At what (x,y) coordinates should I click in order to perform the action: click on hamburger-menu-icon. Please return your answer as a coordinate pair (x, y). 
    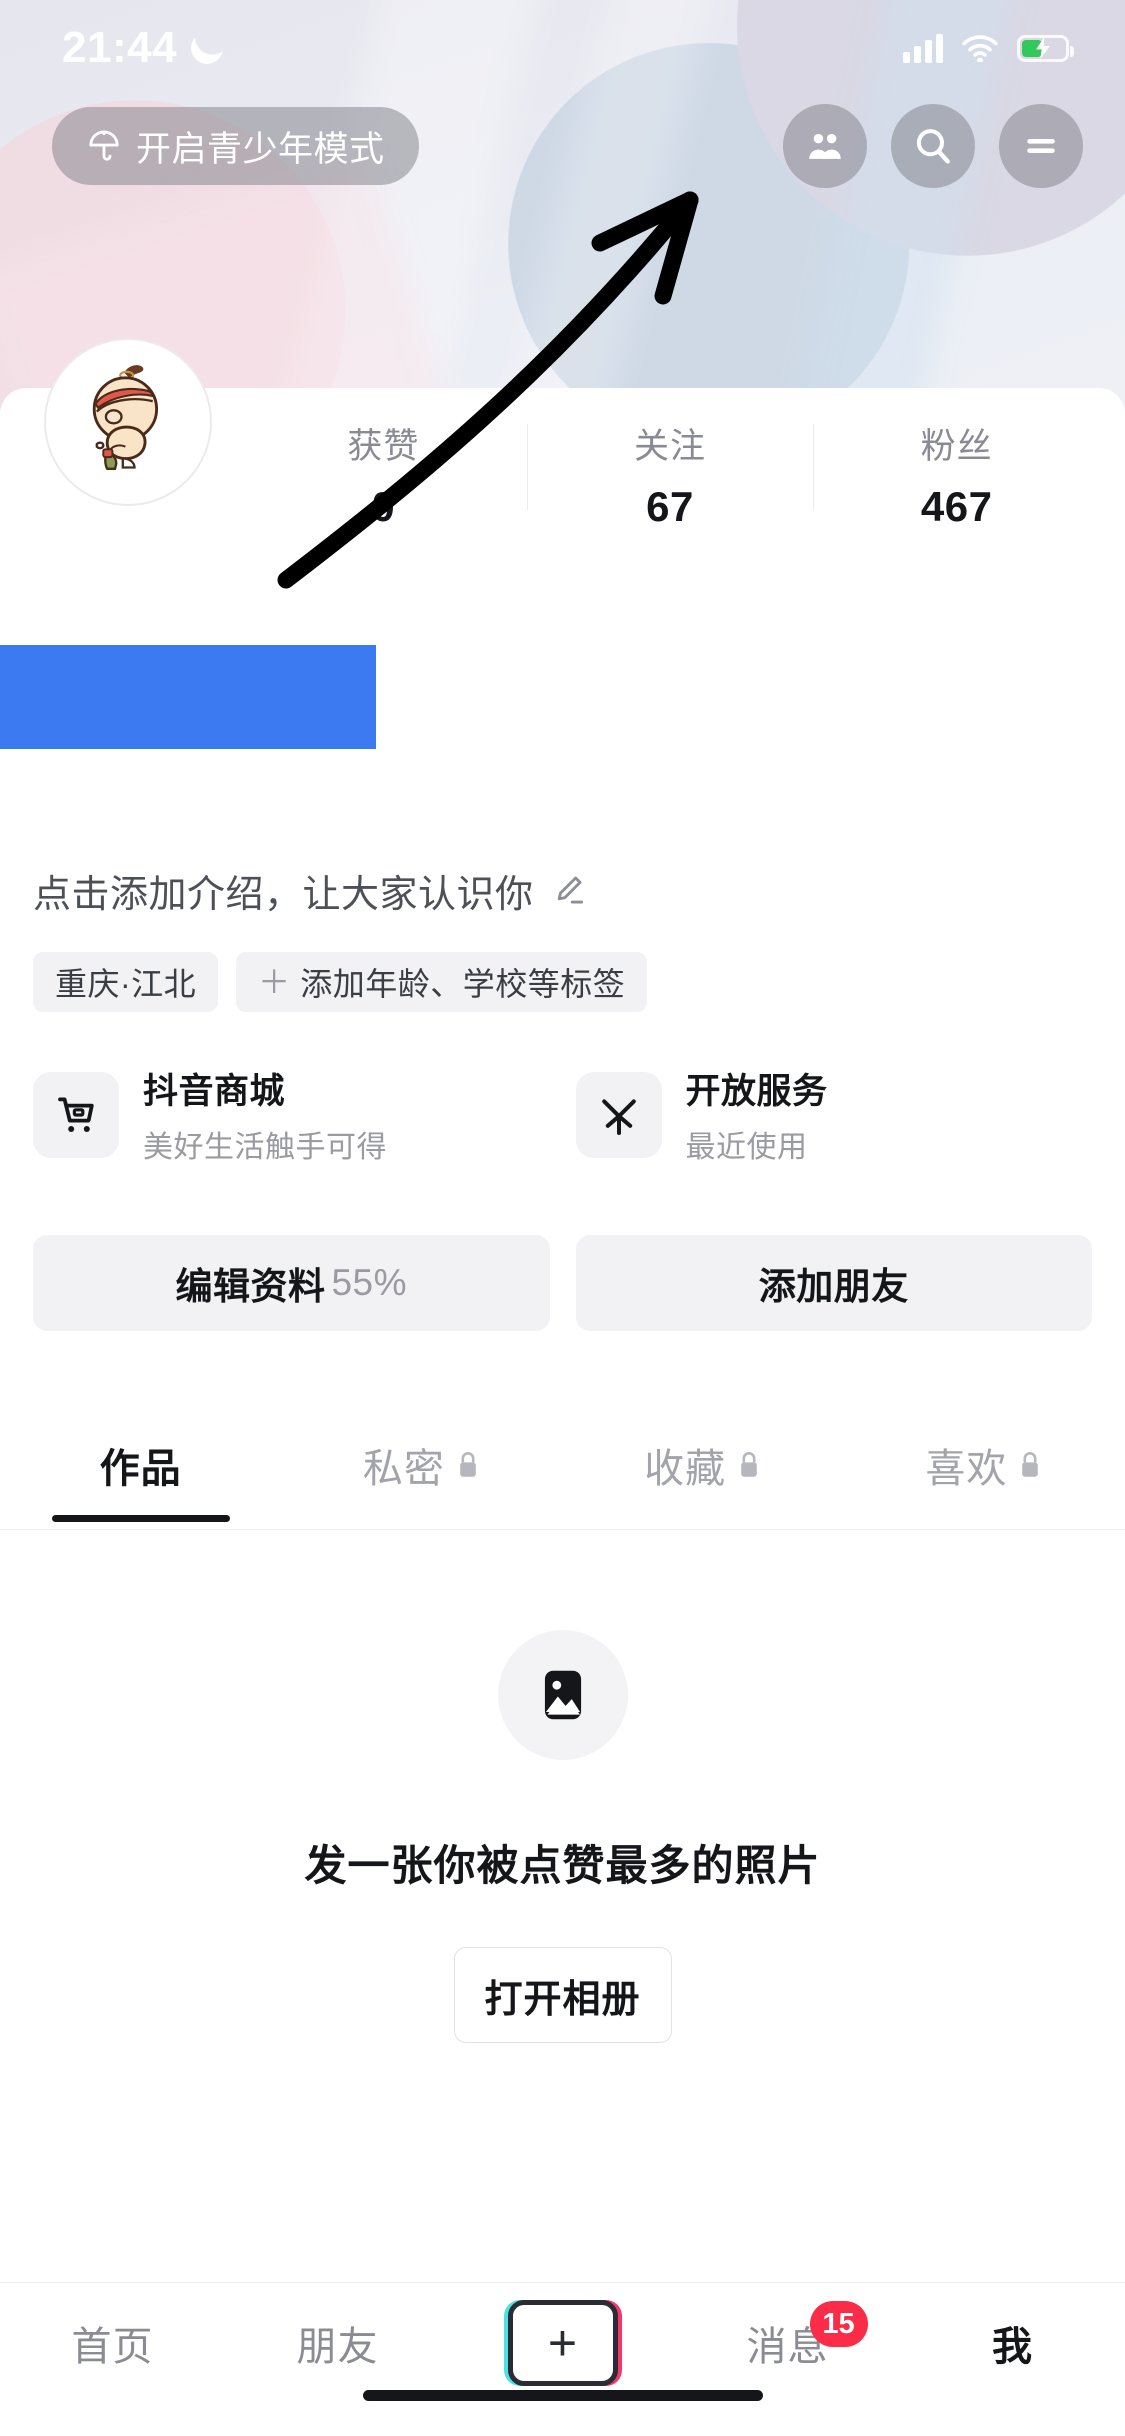
    Looking at the image, I should click on (1041, 146).